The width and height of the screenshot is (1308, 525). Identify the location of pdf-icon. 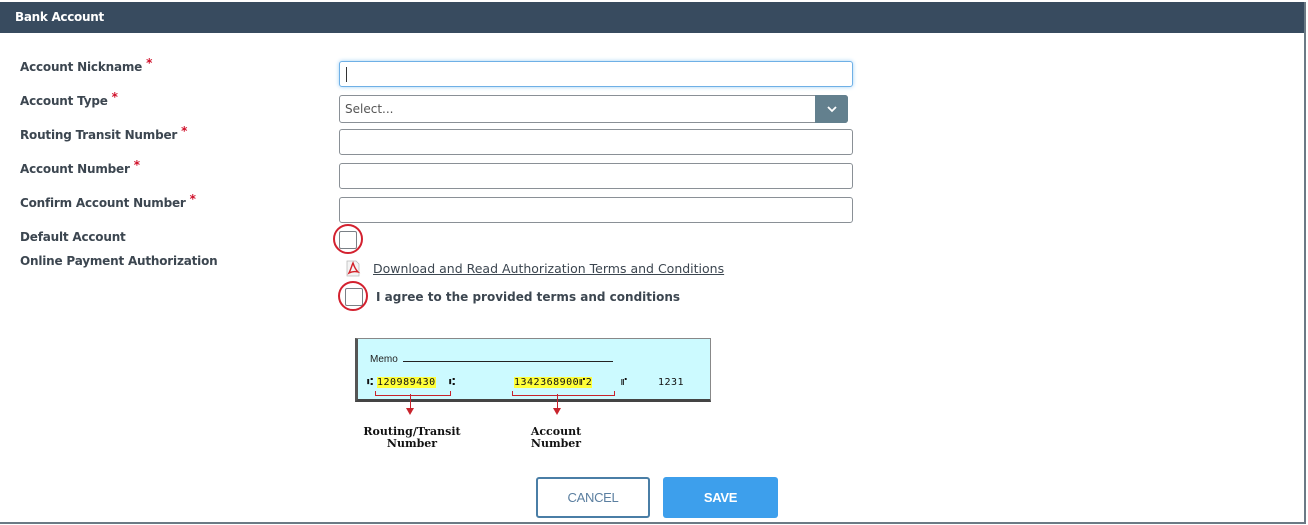
(353, 268).